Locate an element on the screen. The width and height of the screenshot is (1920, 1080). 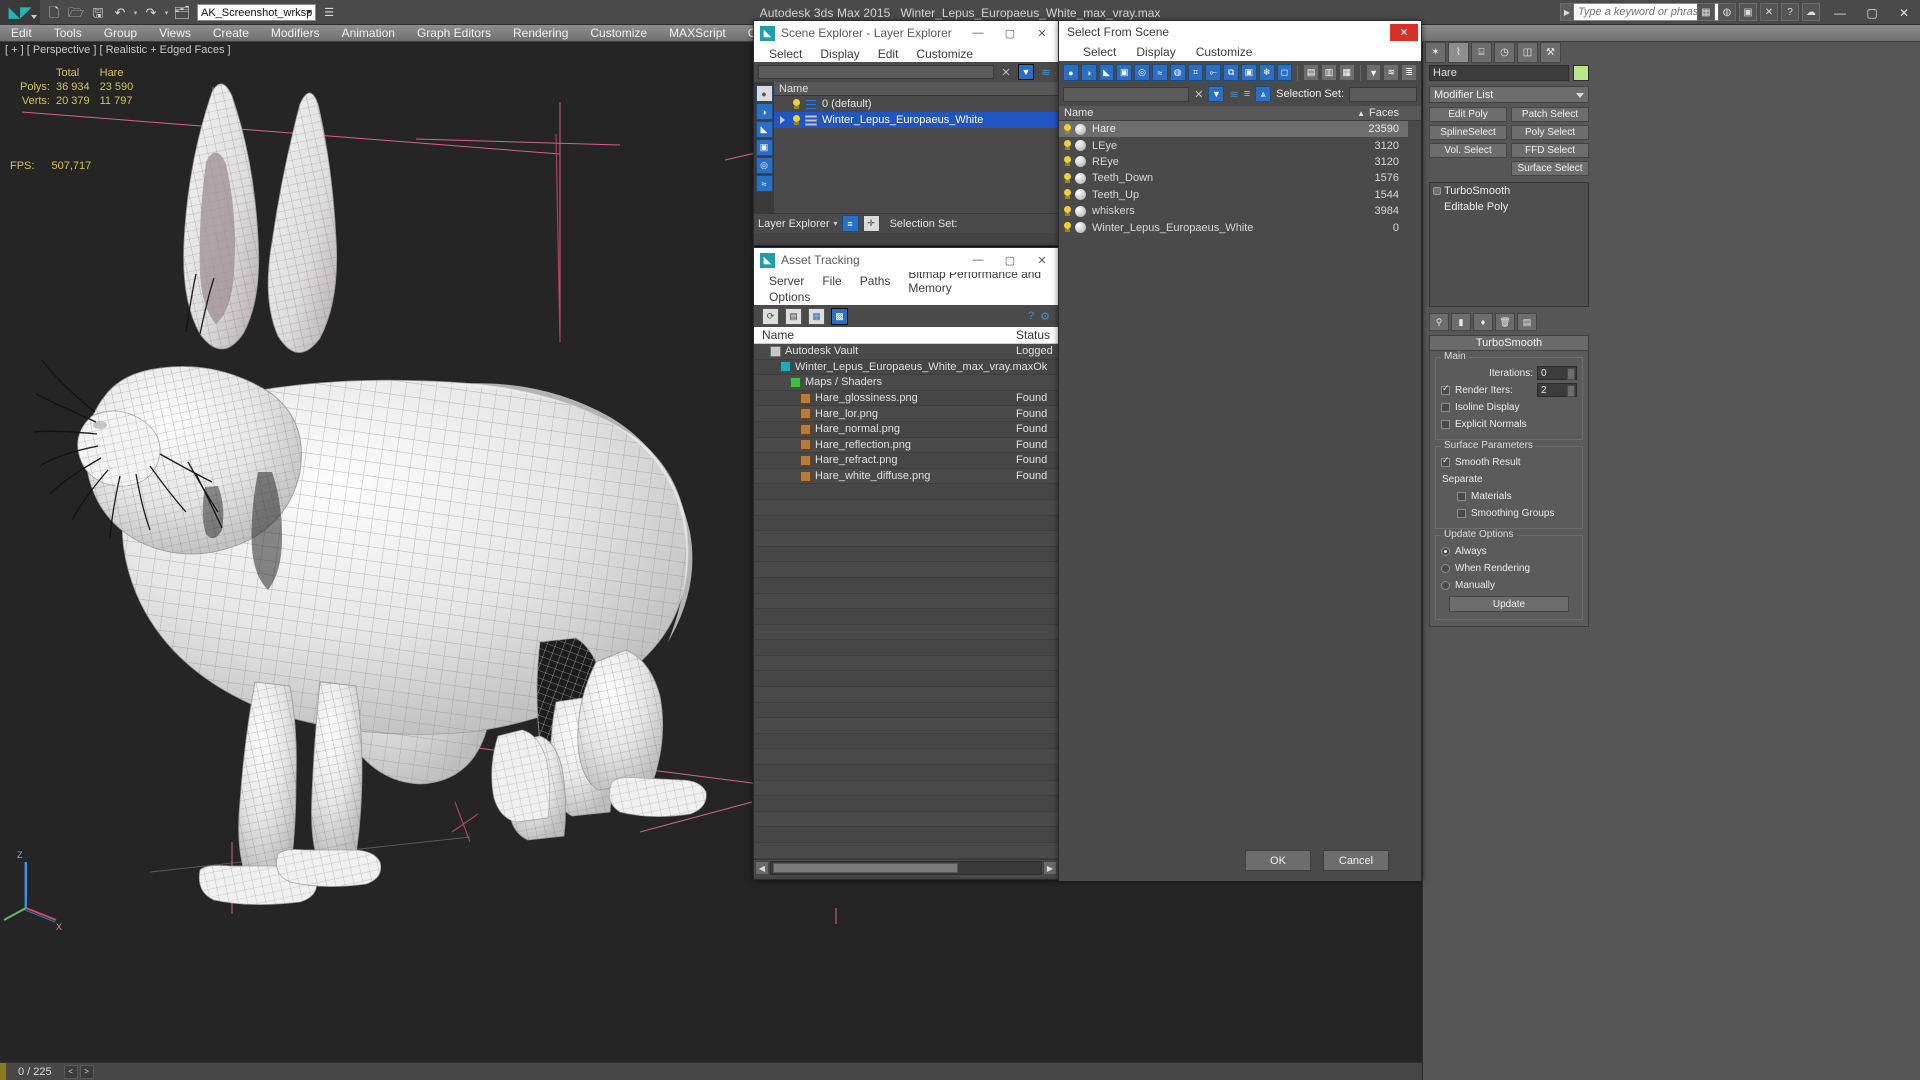
menu-item-select: Select is located at coordinates (1099, 52).